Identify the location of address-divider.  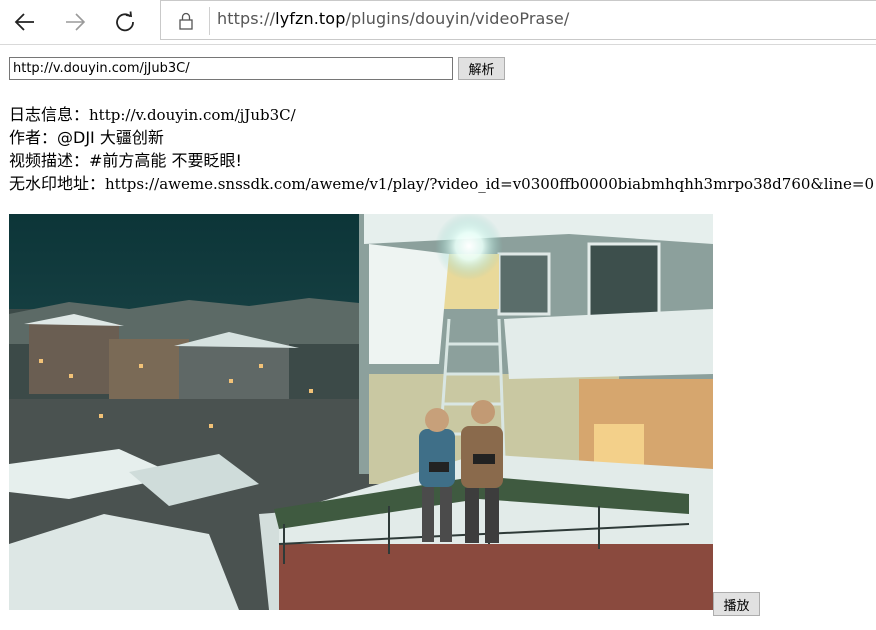
(209, 21).